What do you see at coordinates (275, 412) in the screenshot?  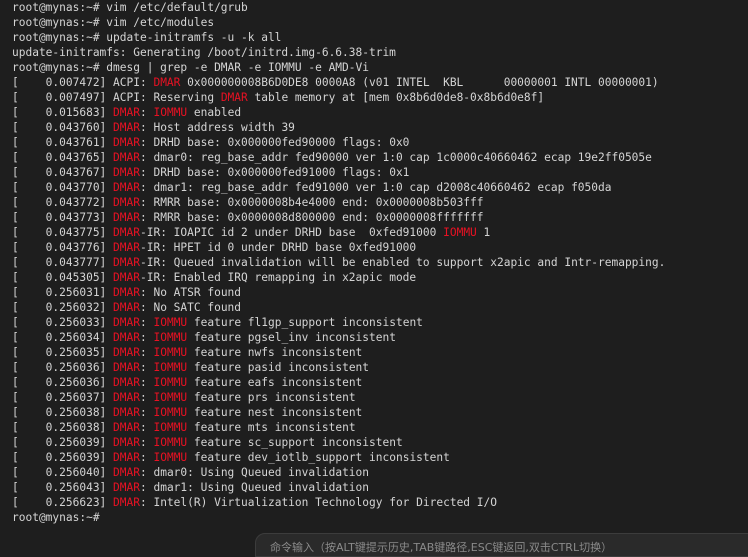 I see `line-text: feature nest inconsistent` at bounding box center [275, 412].